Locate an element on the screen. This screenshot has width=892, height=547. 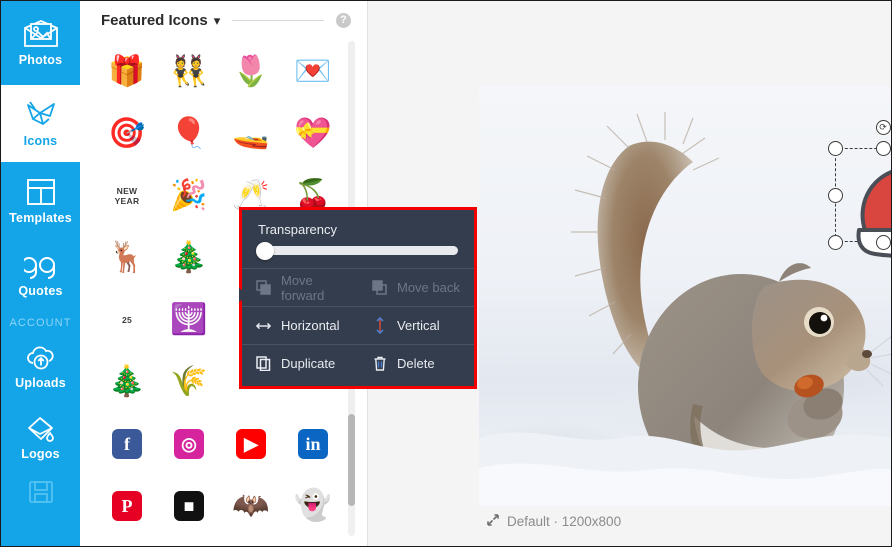
resize-handle-top-center is located at coordinates (883, 148).